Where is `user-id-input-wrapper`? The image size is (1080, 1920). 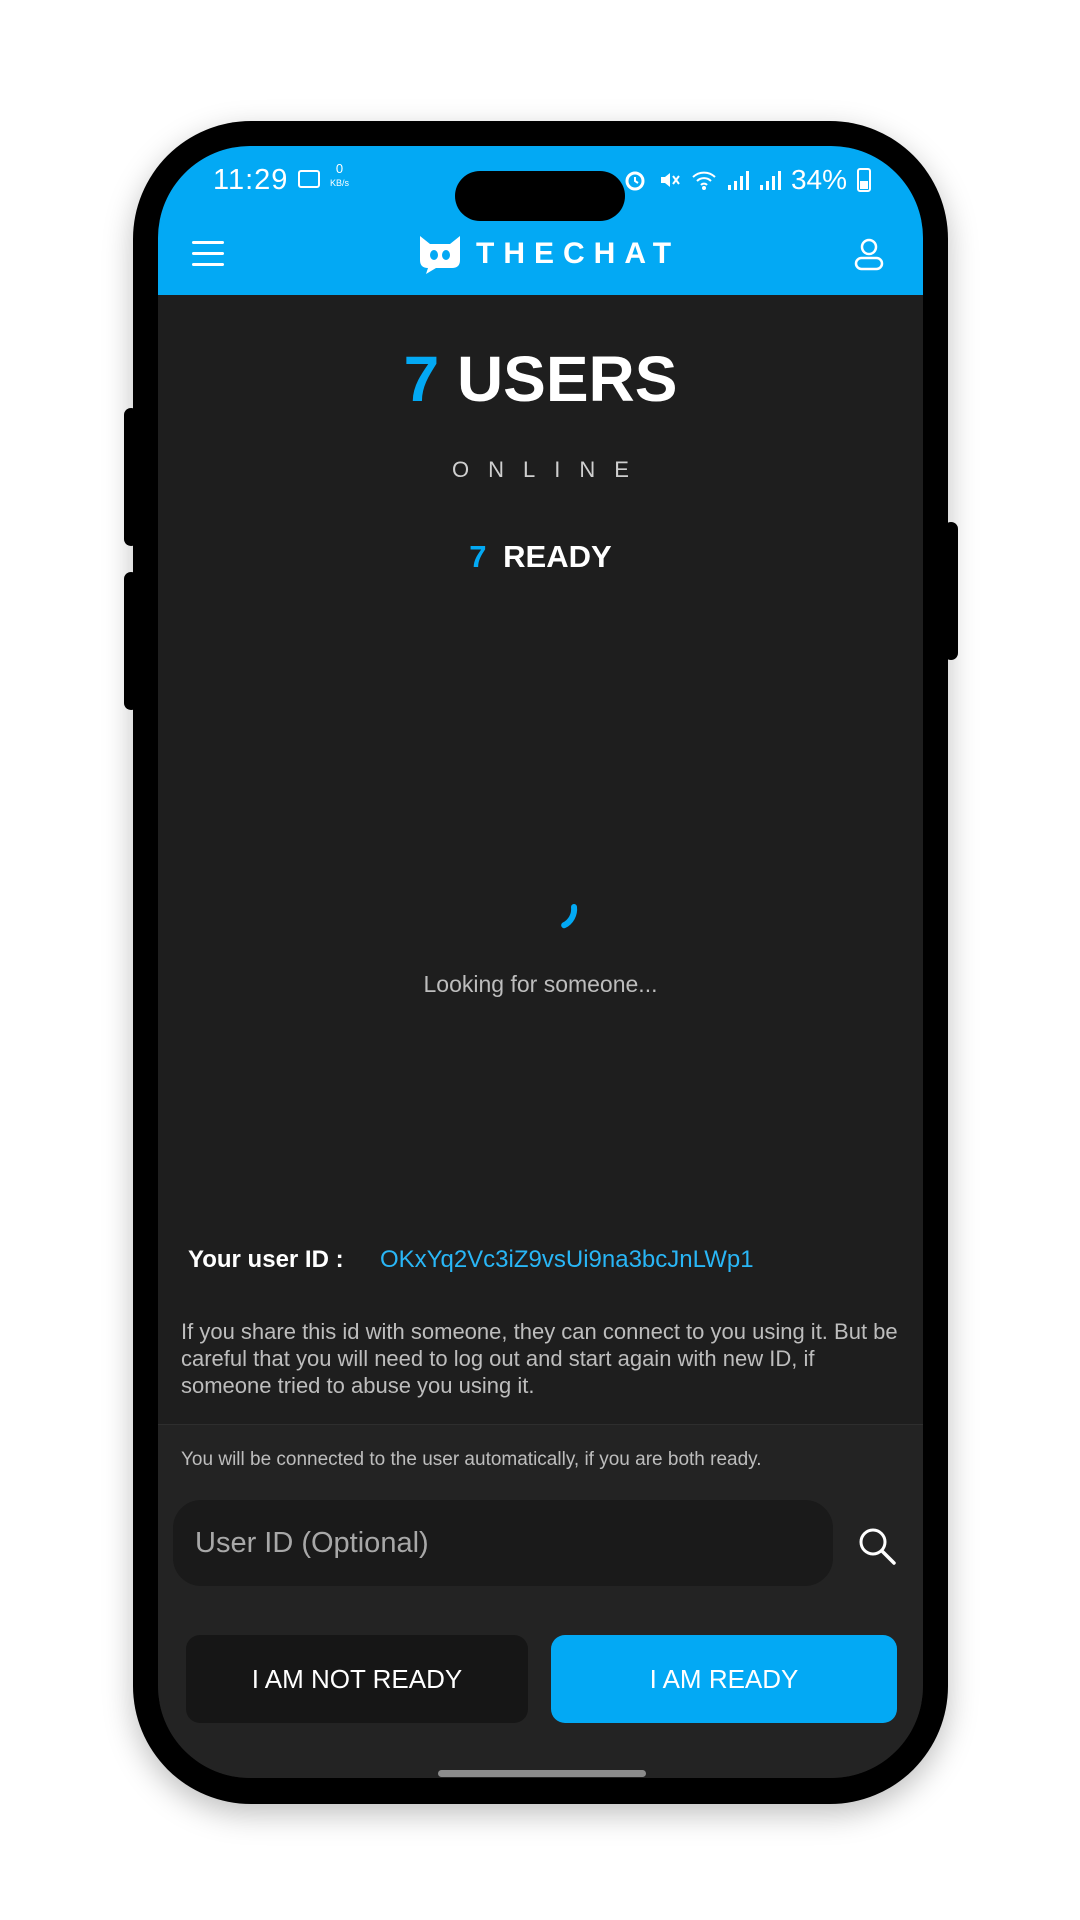
user-id-input-wrapper is located at coordinates (503, 1543).